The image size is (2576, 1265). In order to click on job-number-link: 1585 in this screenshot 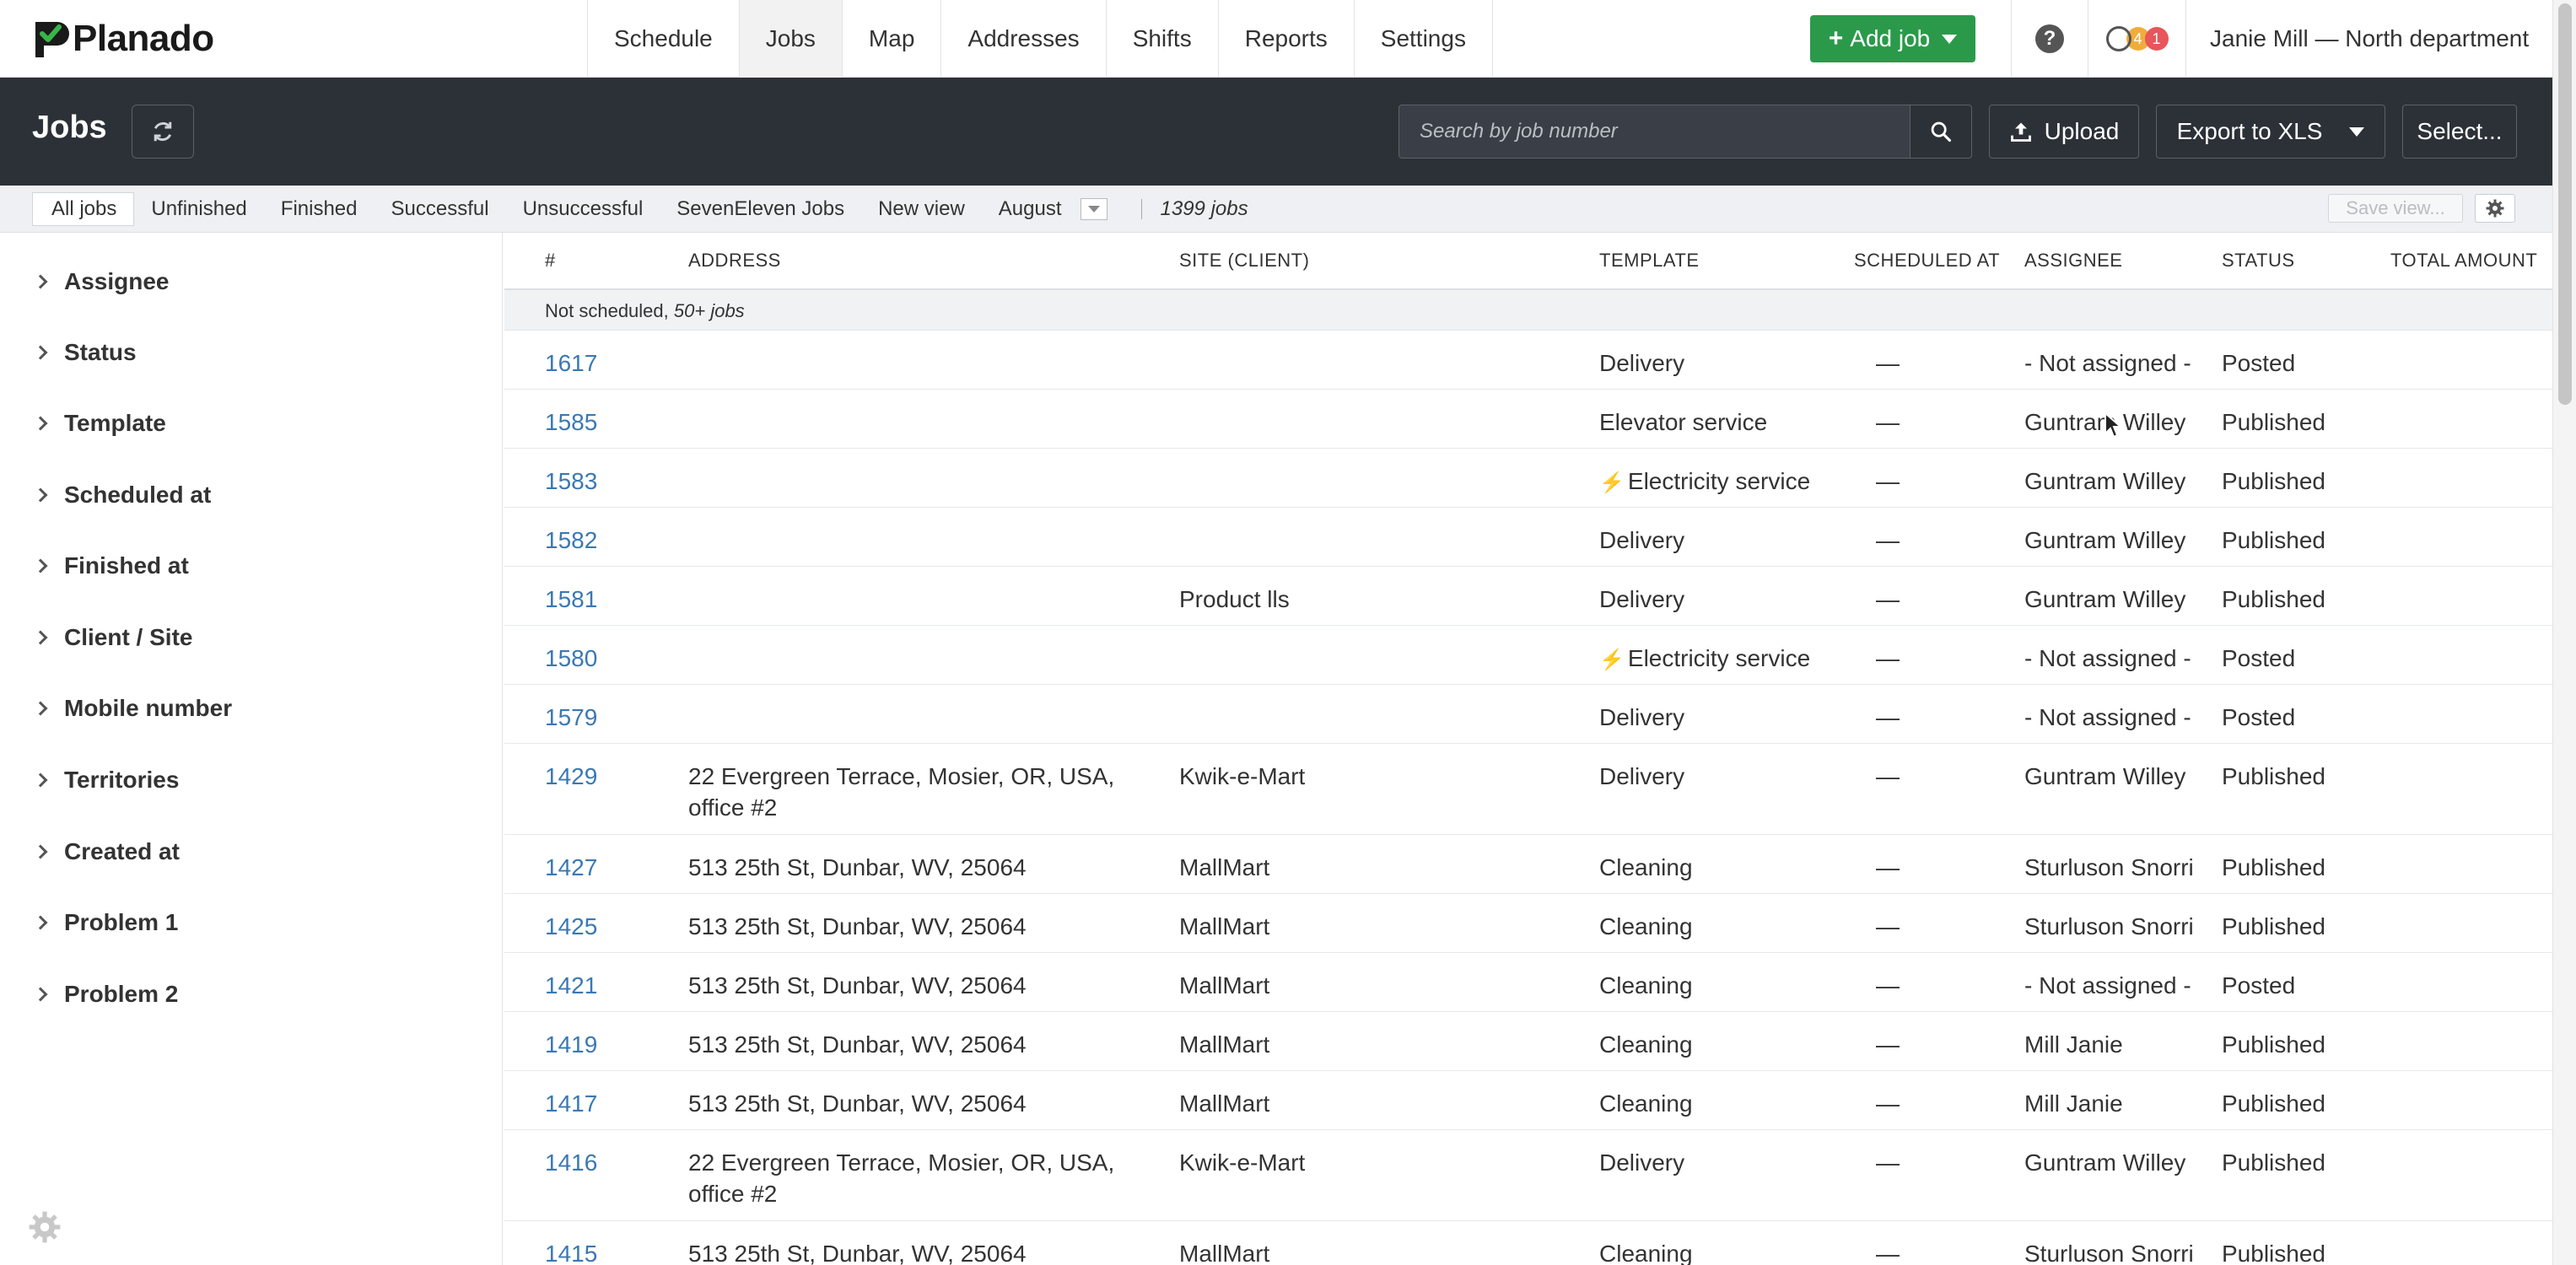, I will do `click(571, 422)`.